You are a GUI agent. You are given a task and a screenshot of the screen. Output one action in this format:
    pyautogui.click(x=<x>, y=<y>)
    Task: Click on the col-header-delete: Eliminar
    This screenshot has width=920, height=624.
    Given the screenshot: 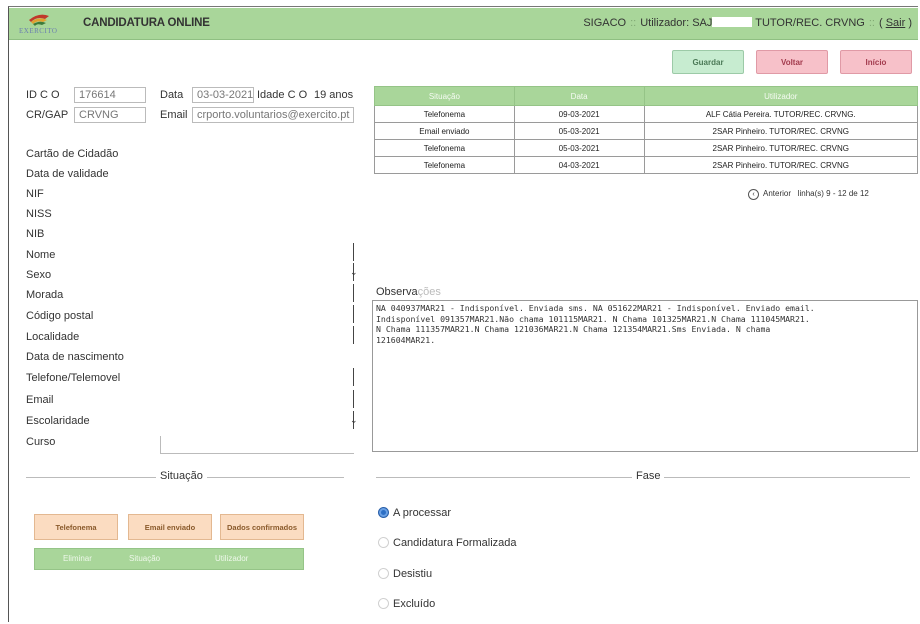 What is the action you would take?
    pyautogui.click(x=77, y=558)
    